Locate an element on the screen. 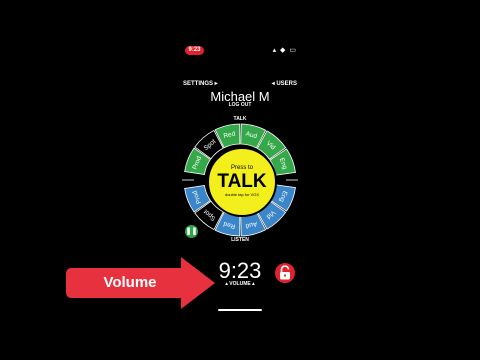  press-to-talk-button: Press to TALK double tap for VOX is located at coordinates (242, 182).